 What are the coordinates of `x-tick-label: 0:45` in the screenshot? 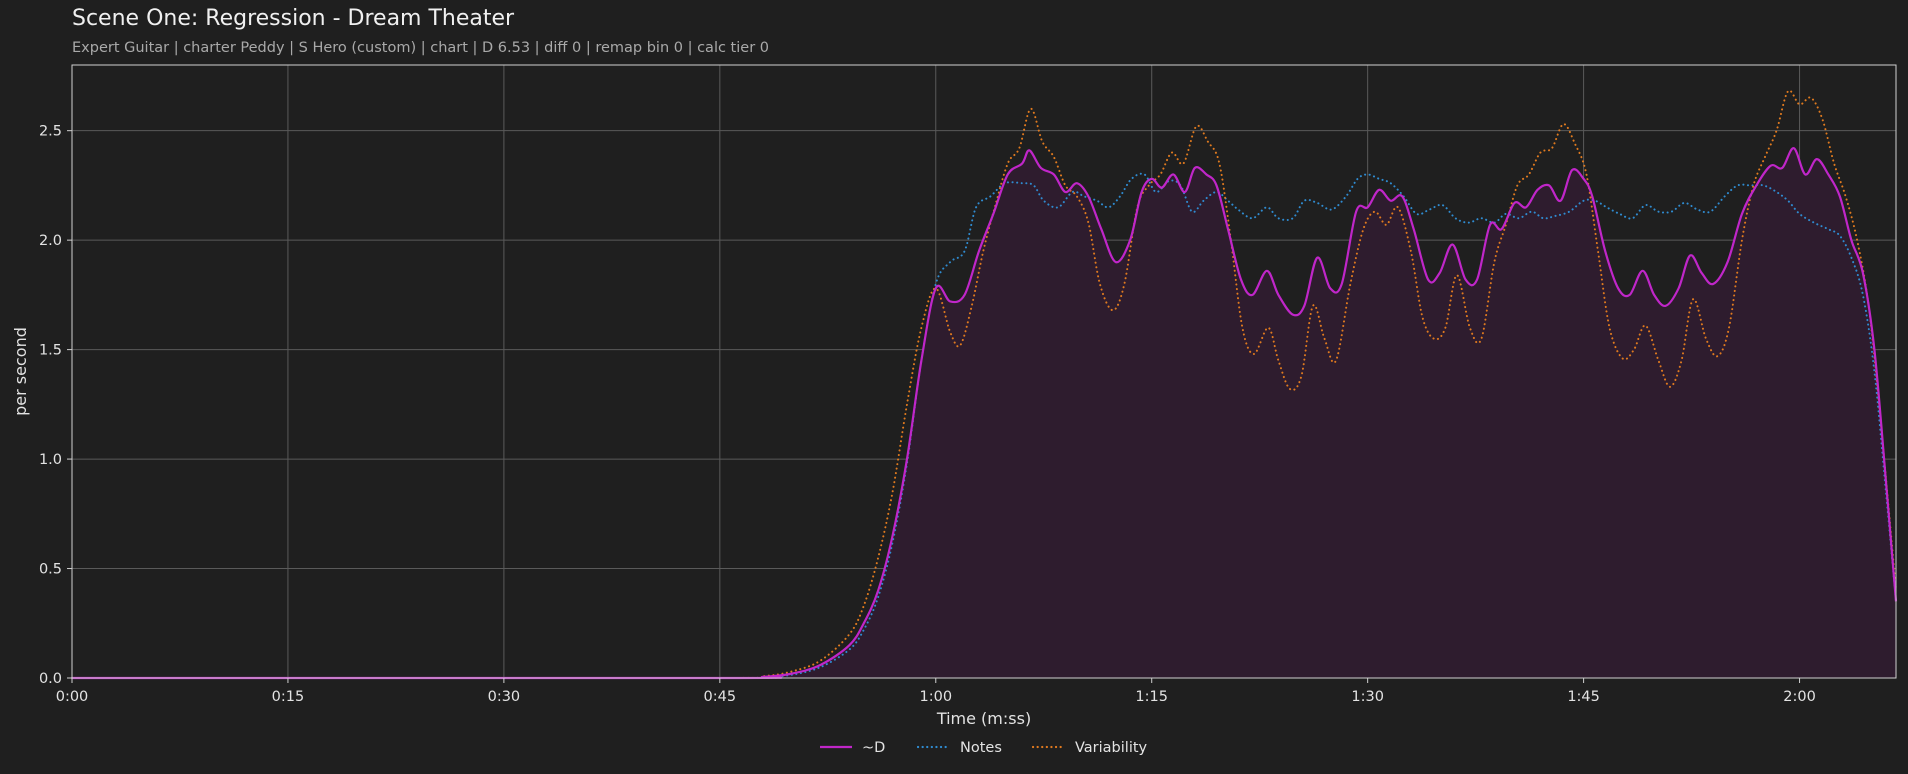 It's located at (720, 697).